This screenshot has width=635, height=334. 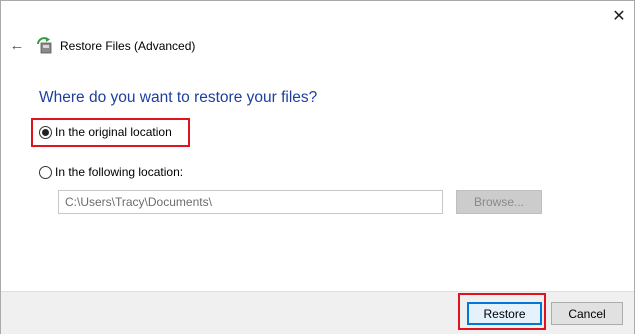 I want to click on close-icon: ✕, so click(x=619, y=16).